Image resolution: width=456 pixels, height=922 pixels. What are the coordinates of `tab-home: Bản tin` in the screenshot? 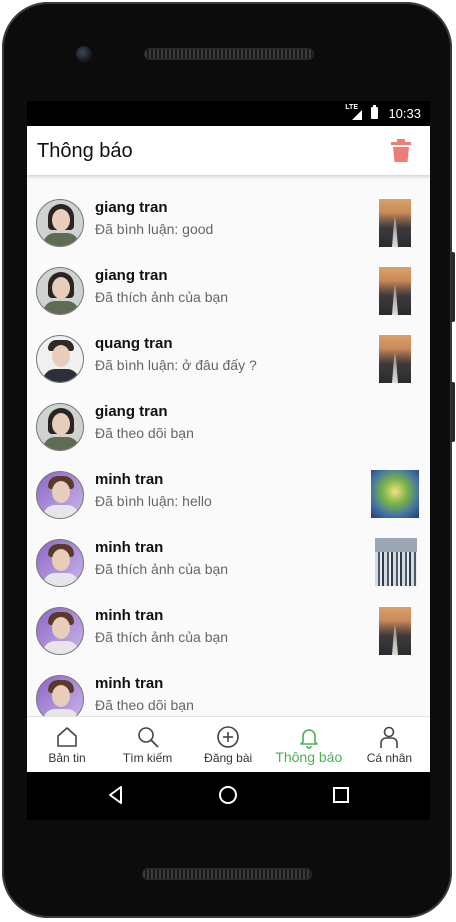 It's located at (67, 744).